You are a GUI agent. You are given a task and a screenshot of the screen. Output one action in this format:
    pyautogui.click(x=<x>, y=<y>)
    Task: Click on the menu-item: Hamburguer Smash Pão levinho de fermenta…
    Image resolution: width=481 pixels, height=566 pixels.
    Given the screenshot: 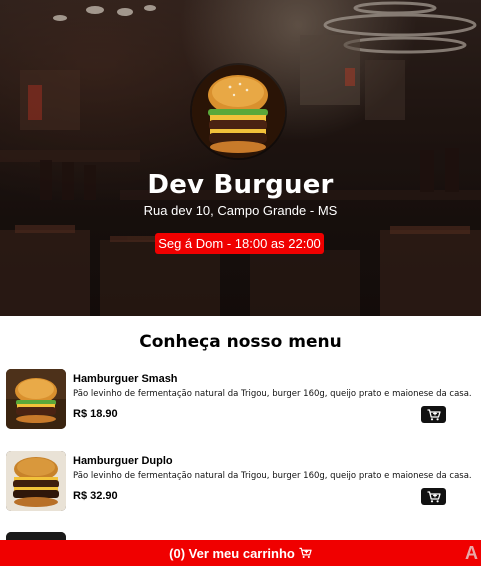 What is the action you would take?
    pyautogui.click(x=241, y=399)
    